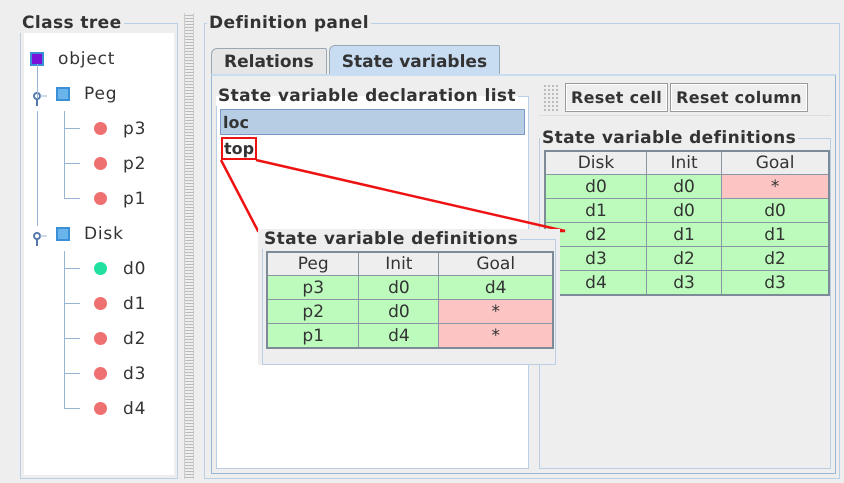 The height and width of the screenshot is (483, 844). I want to click on tree-item: p2, so click(134, 164).